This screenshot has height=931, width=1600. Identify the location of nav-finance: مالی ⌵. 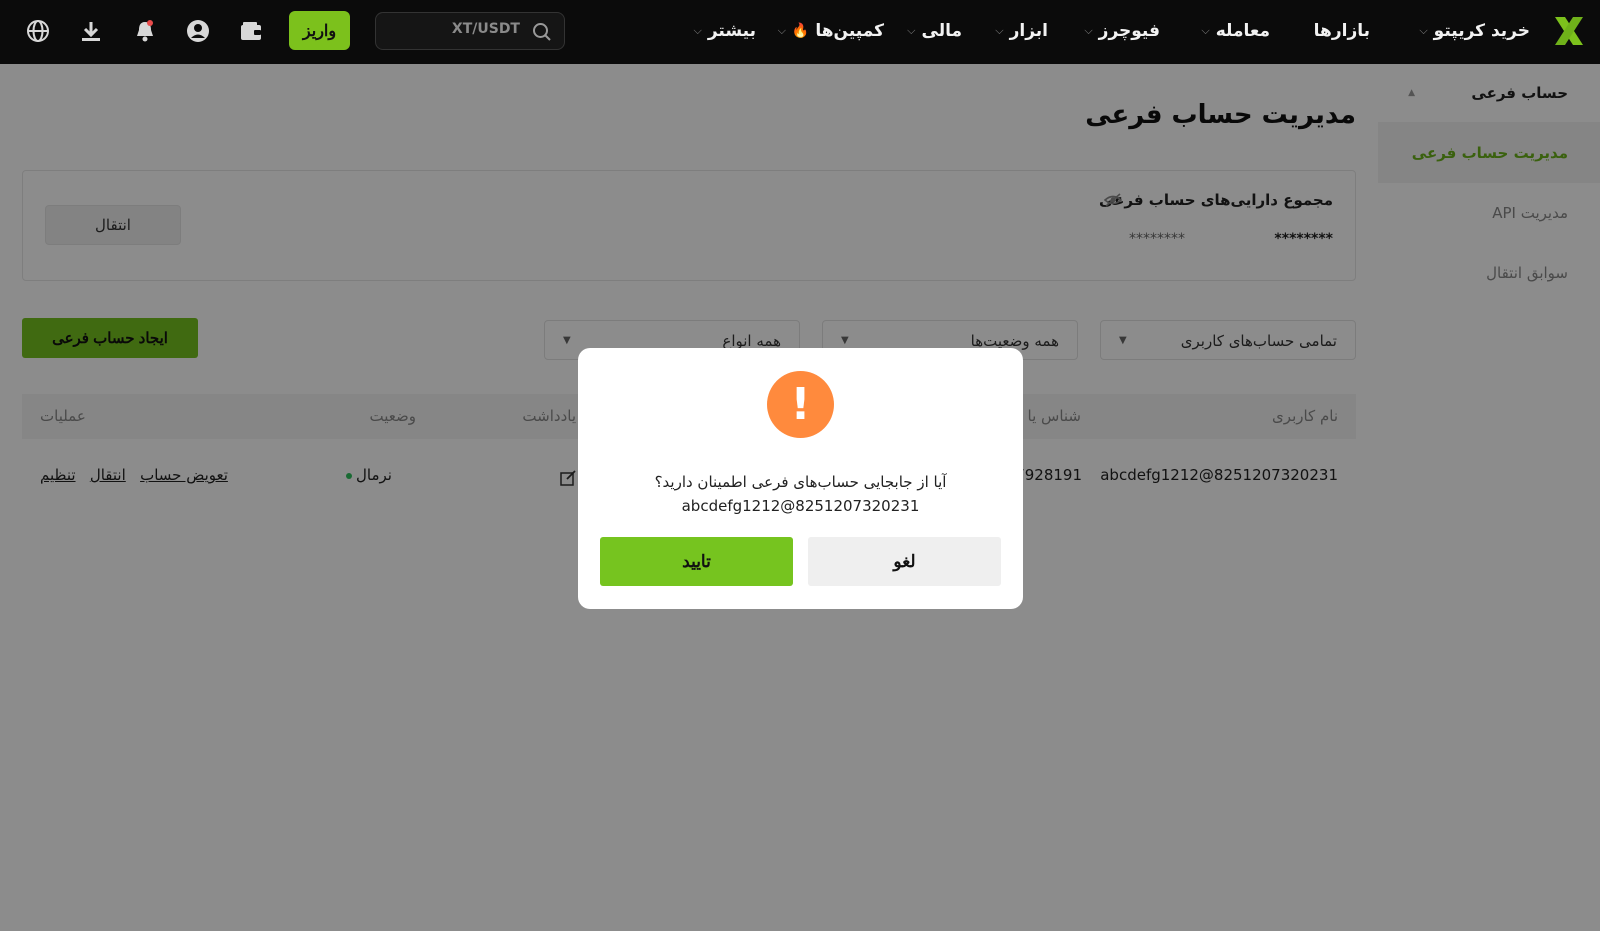
(934, 31).